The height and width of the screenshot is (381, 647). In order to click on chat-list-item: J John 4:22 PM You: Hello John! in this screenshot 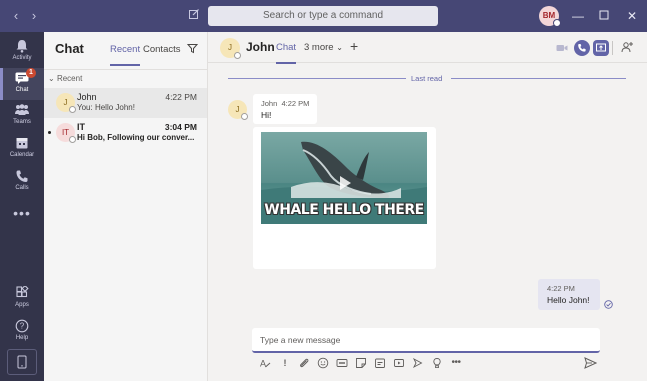, I will do `click(125, 103)`.